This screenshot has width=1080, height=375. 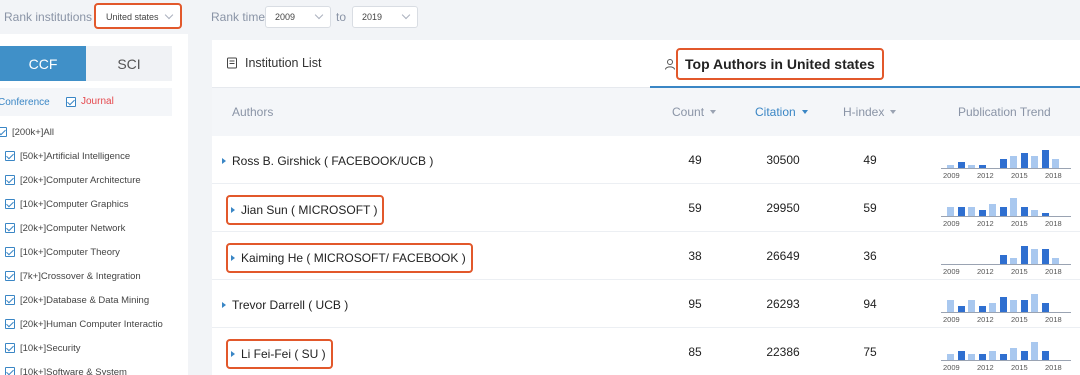 What do you see at coordinates (70, 180) in the screenshot?
I see `category-item: [20k+]Computer Architecture` at bounding box center [70, 180].